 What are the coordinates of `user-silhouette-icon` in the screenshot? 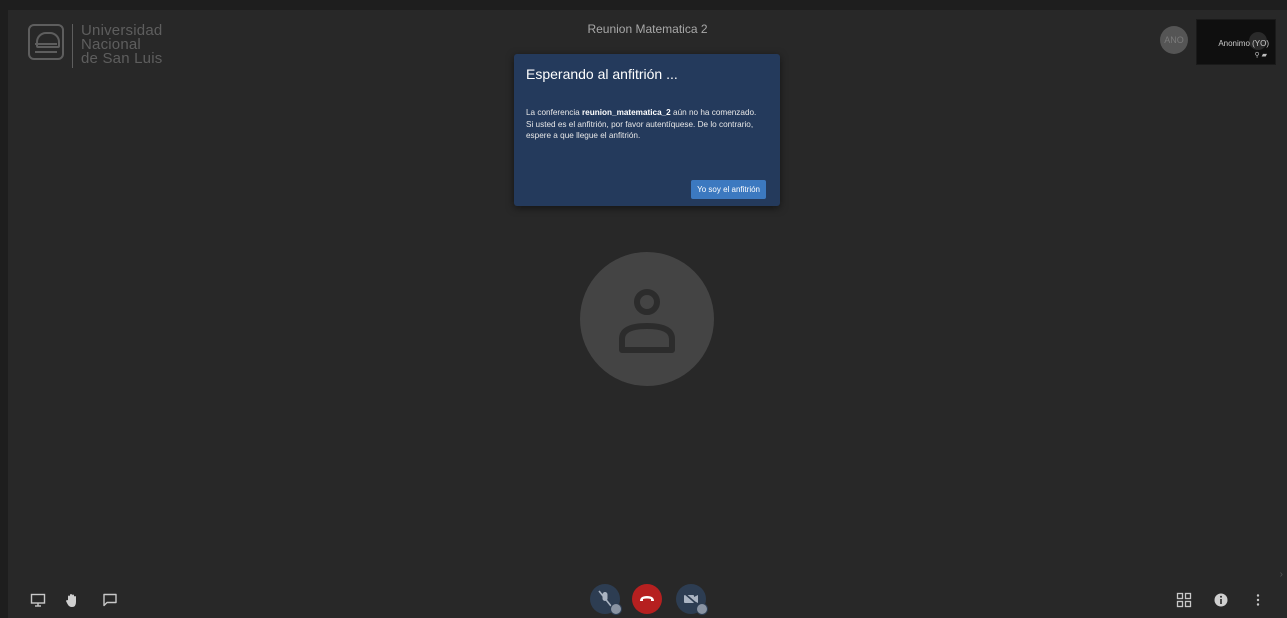 It's located at (647, 321).